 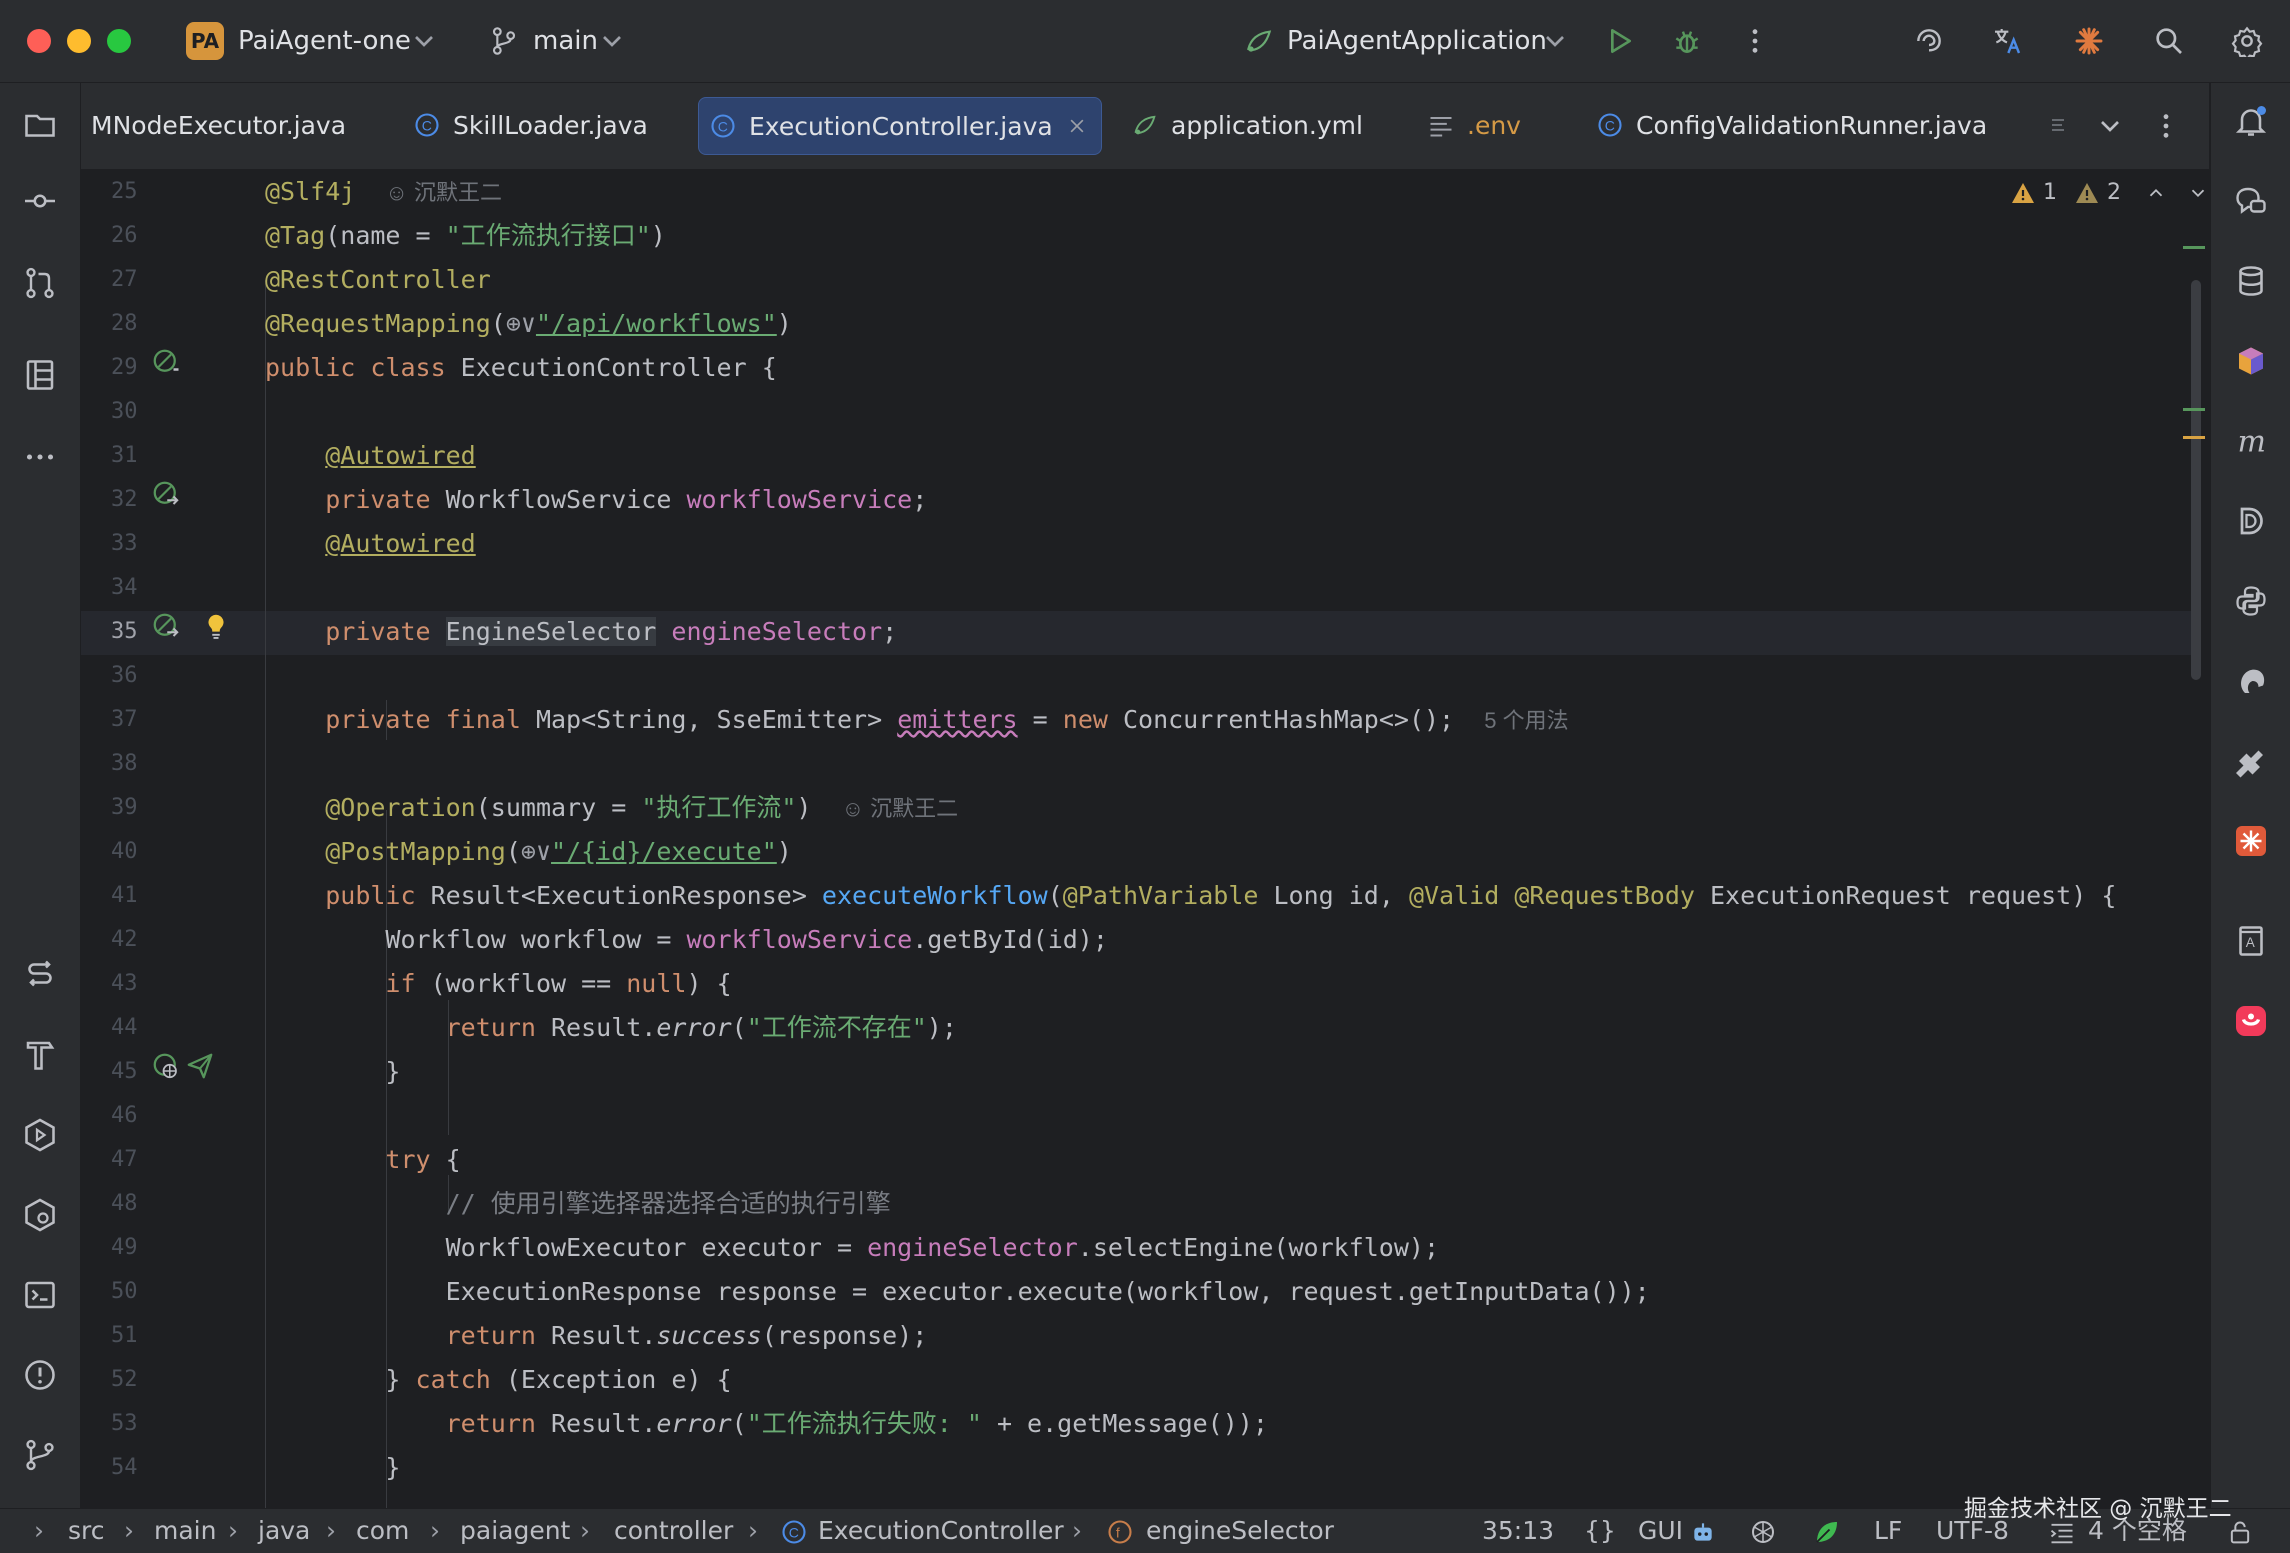 What do you see at coordinates (2251, 1021) in the screenshot?
I see `red-plugin-icon` at bounding box center [2251, 1021].